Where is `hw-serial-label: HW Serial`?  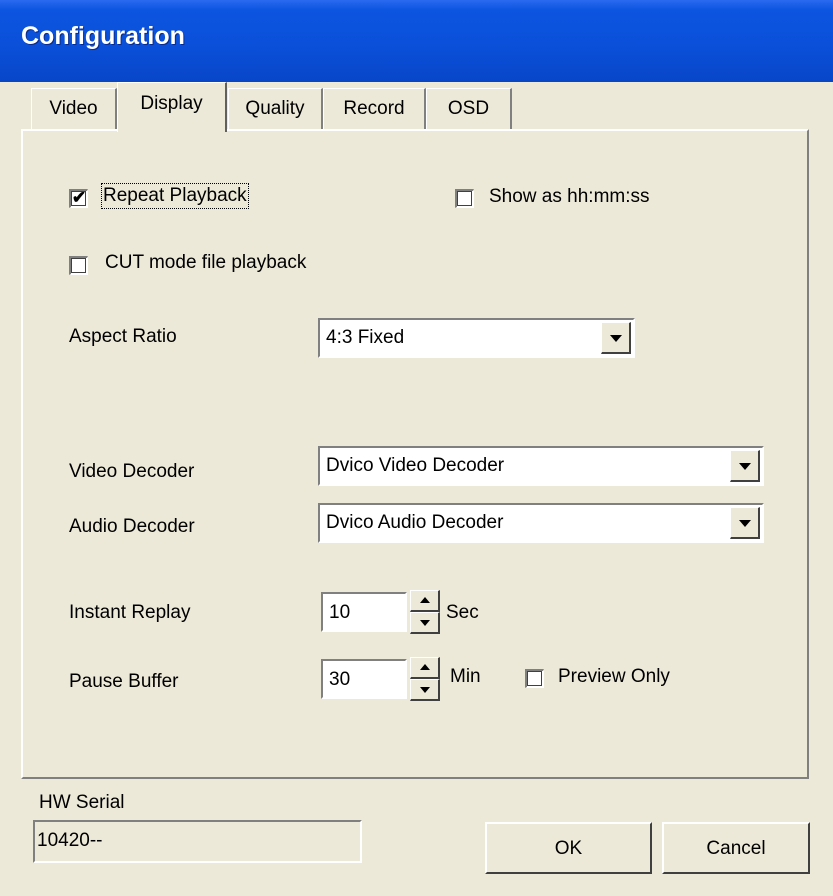
hw-serial-label: HW Serial is located at coordinates (82, 802).